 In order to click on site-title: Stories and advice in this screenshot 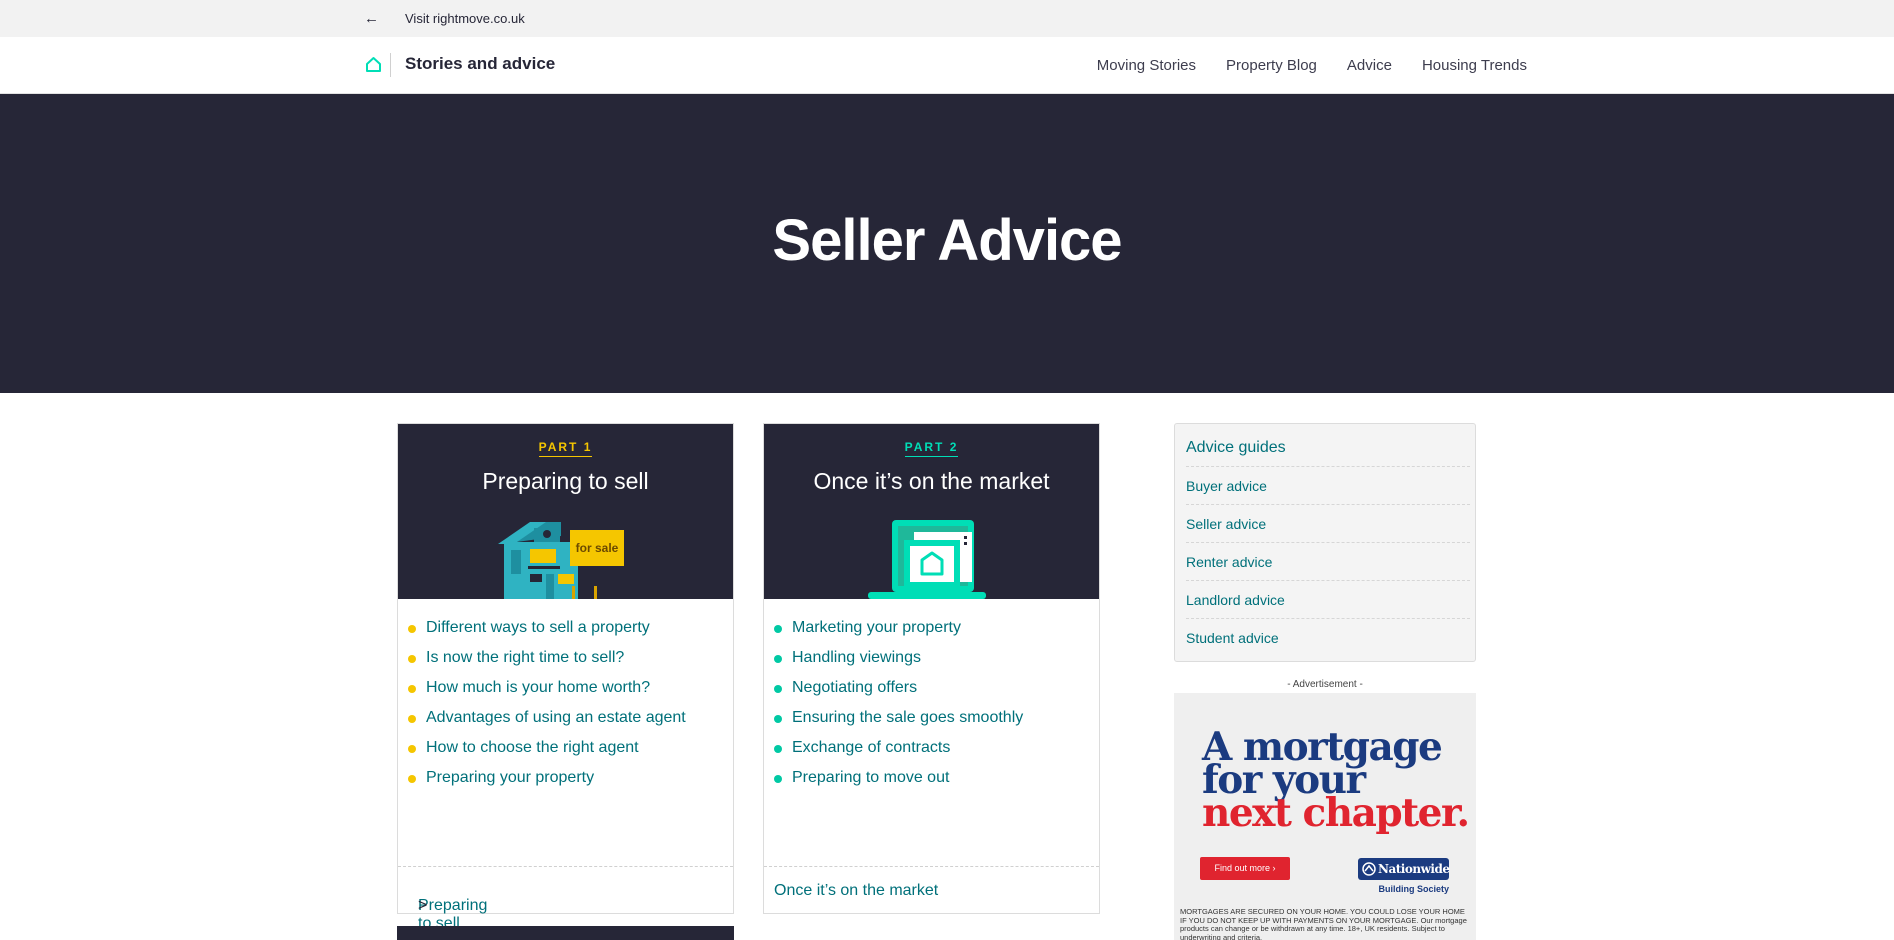, I will do `click(480, 64)`.